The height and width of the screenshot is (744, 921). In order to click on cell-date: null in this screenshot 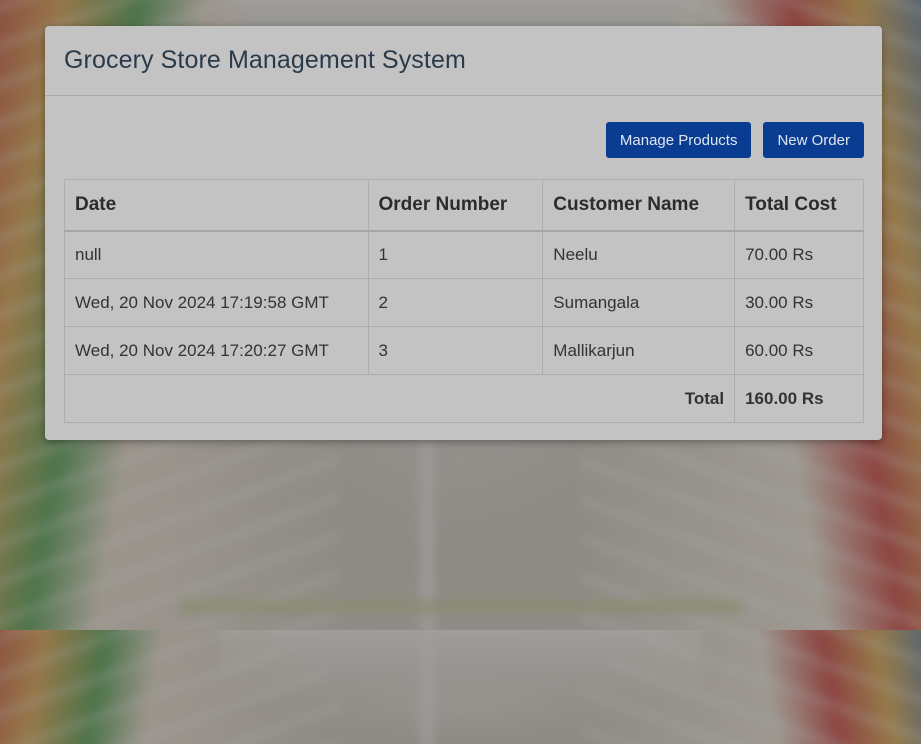, I will do `click(216, 254)`.